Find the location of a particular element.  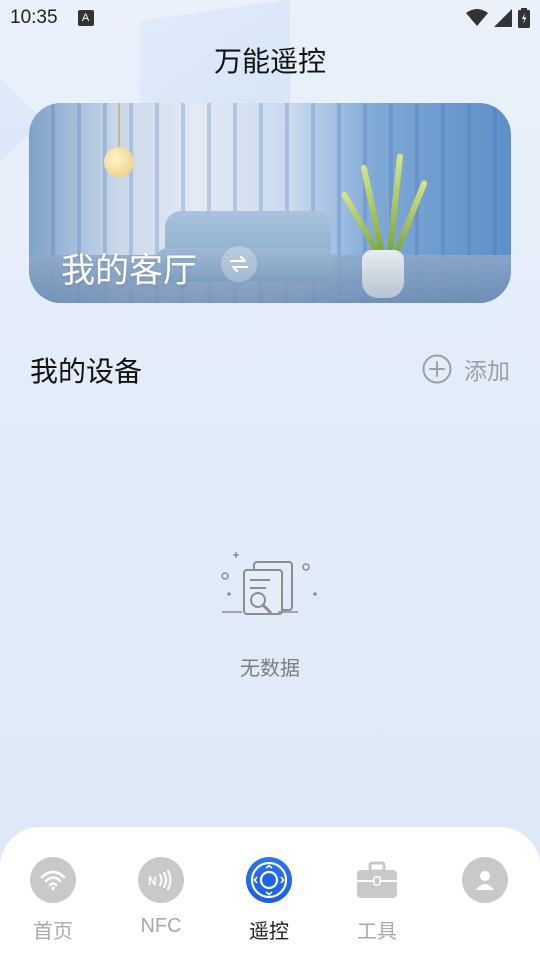

user-icon is located at coordinates (485, 880).